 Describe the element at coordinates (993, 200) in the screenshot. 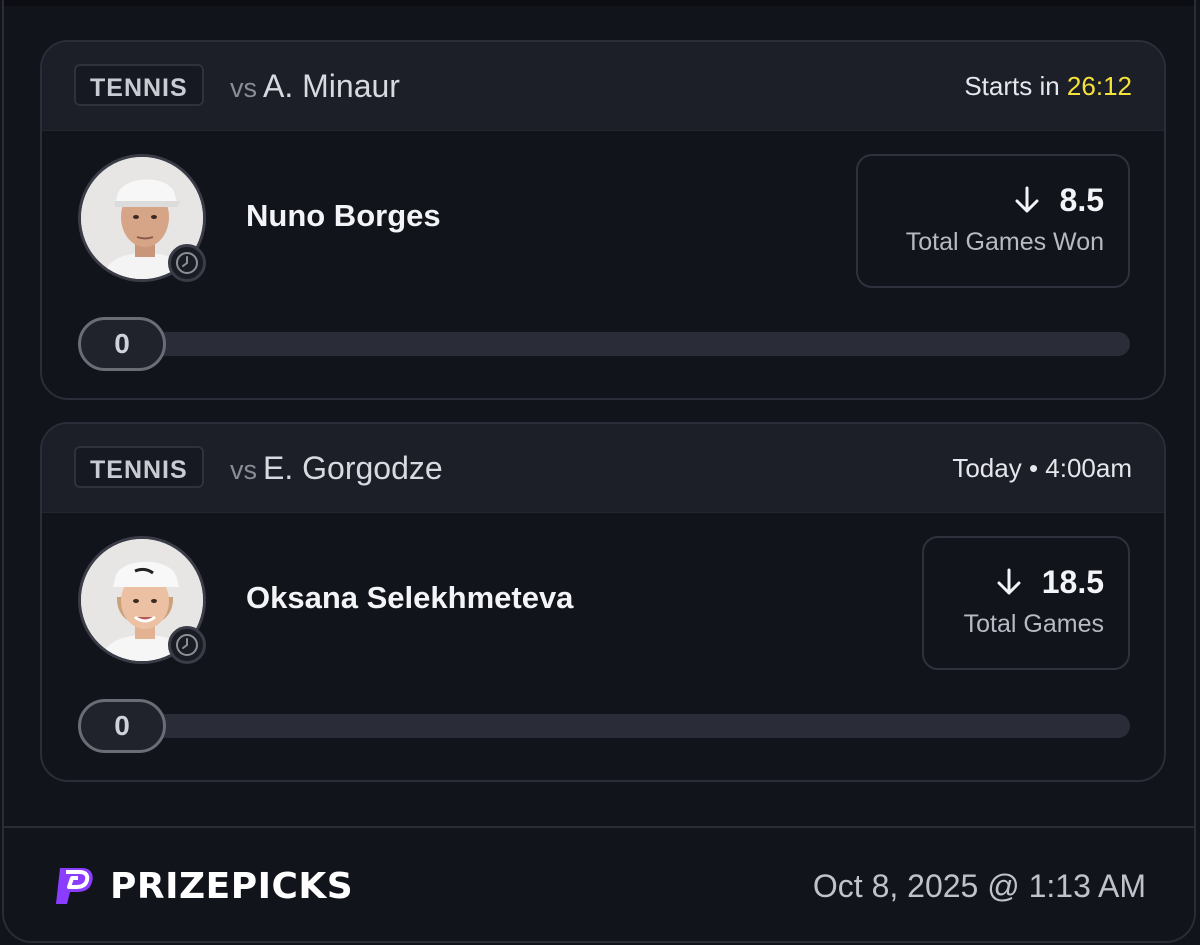

I see `projection-line: 8.5` at that location.